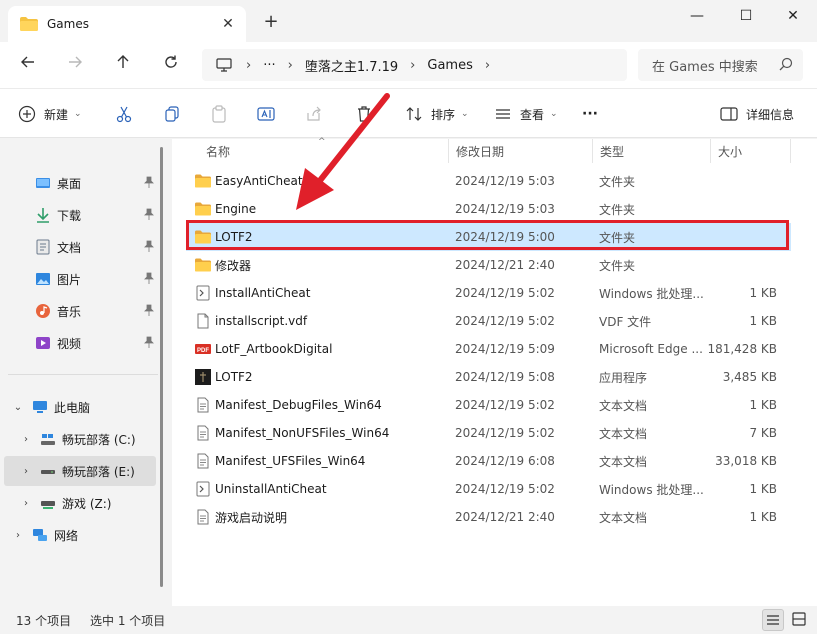 This screenshot has height=634, width=817. What do you see at coordinates (793, 16) in the screenshot?
I see `close-button: ✕` at bounding box center [793, 16].